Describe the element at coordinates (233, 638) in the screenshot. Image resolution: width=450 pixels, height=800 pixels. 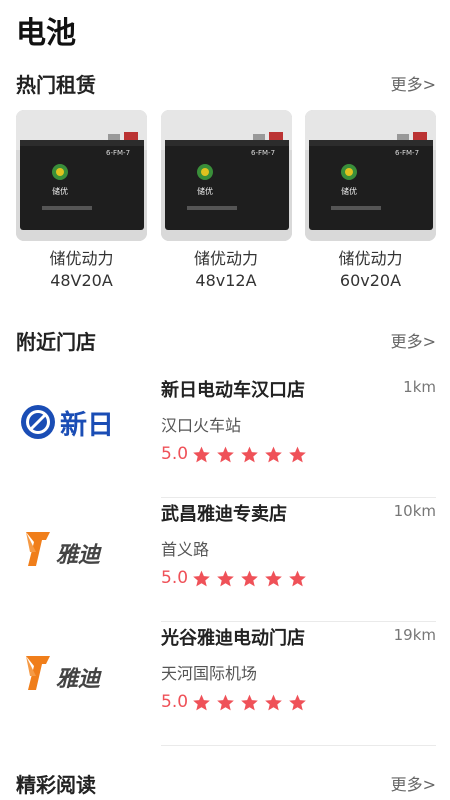
I see `store-name: 光谷雅迪电动门店` at that location.